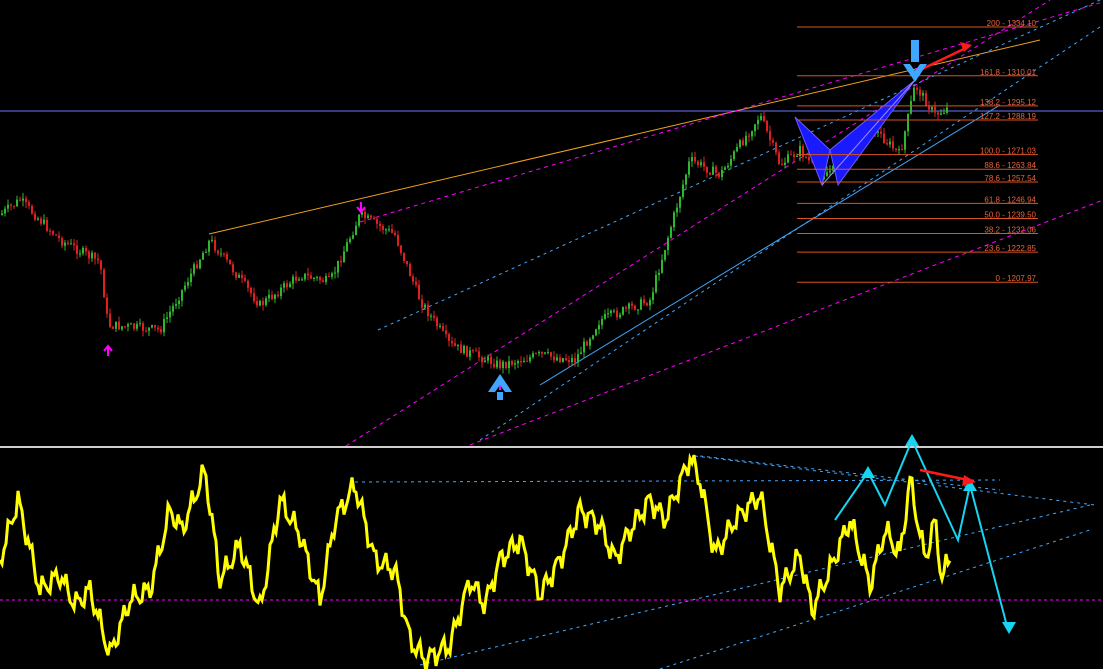 This screenshot has height=669, width=1103. I want to click on fib-level-label: 38.2 - 1232.06, so click(1010, 230).